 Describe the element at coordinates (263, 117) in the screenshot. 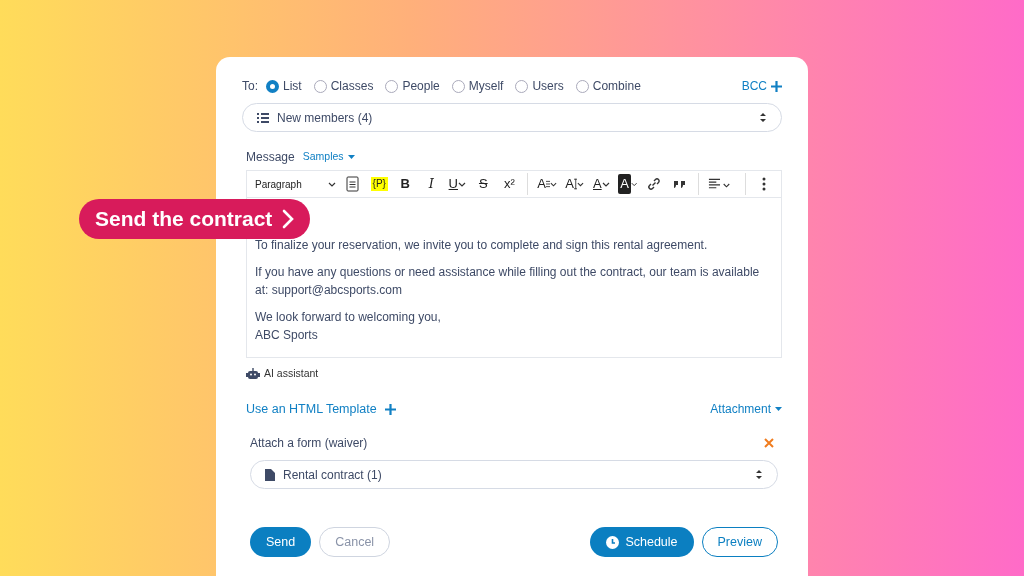

I see `list-icon` at that location.